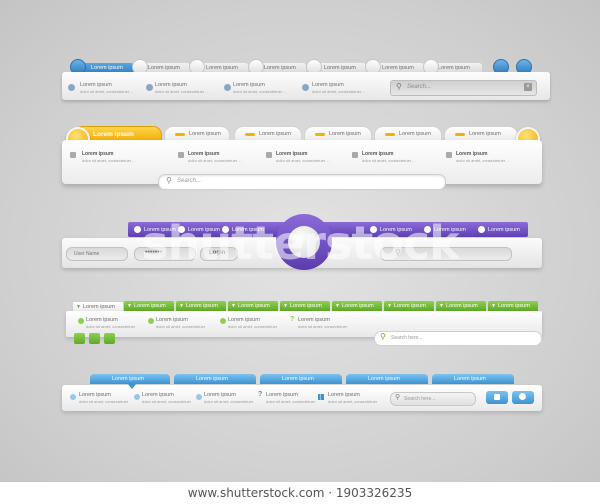 The width and height of the screenshot is (600, 504). Describe the element at coordinates (300, 243) in the screenshot. I see `watermark: shutterstock` at that location.